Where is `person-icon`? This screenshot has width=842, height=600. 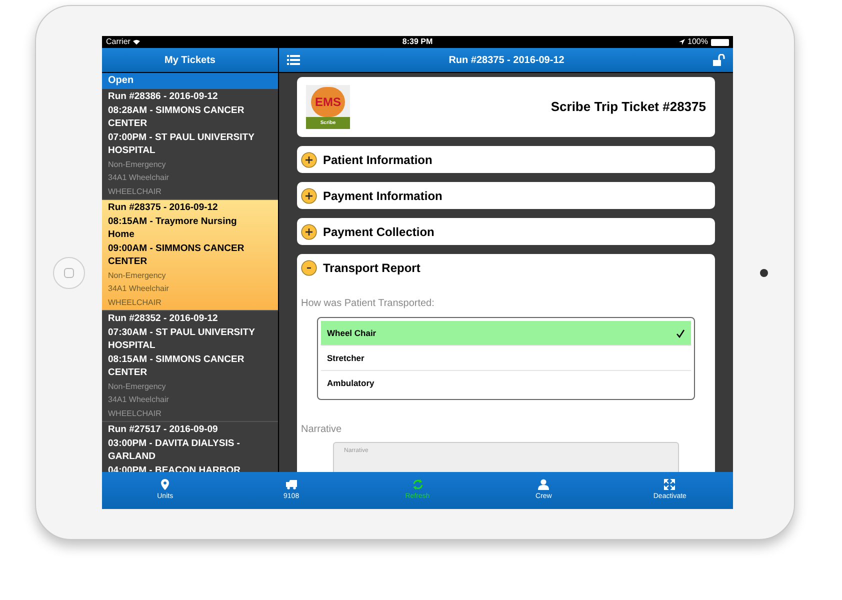
person-icon is located at coordinates (544, 484).